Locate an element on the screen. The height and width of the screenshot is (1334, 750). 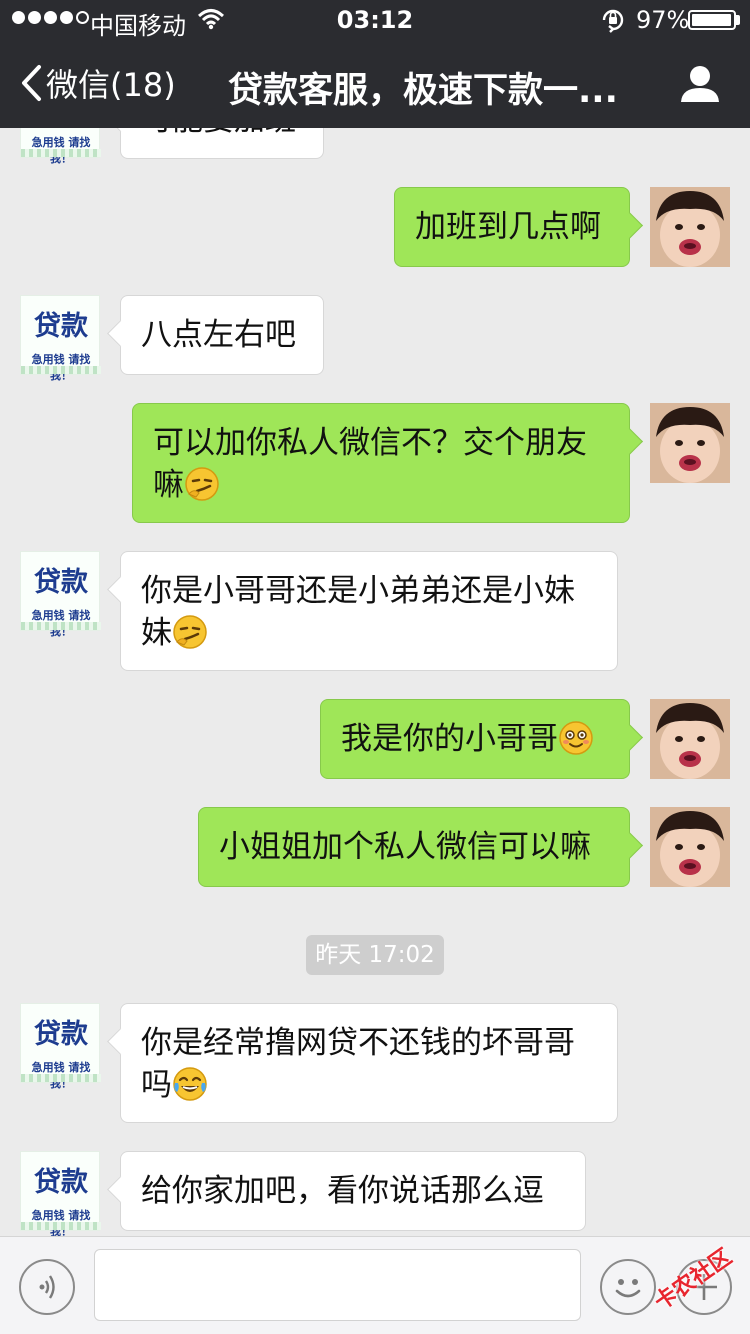
message-text: 我是你的小哥哥 is located at coordinates (449, 739).